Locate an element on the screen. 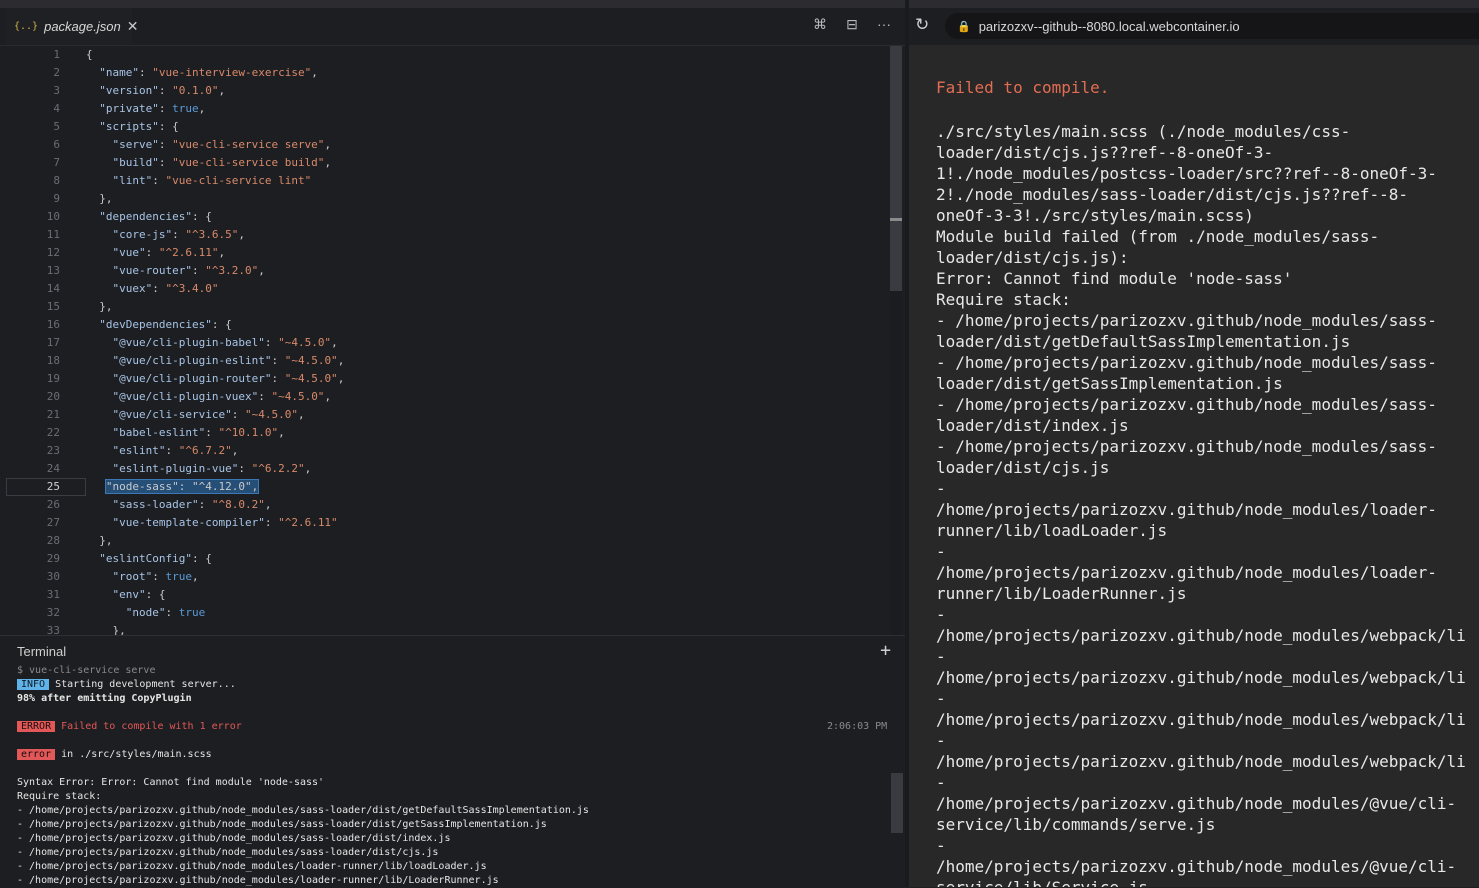  line-text: "eslintConfig": { is located at coordinates (149, 559).